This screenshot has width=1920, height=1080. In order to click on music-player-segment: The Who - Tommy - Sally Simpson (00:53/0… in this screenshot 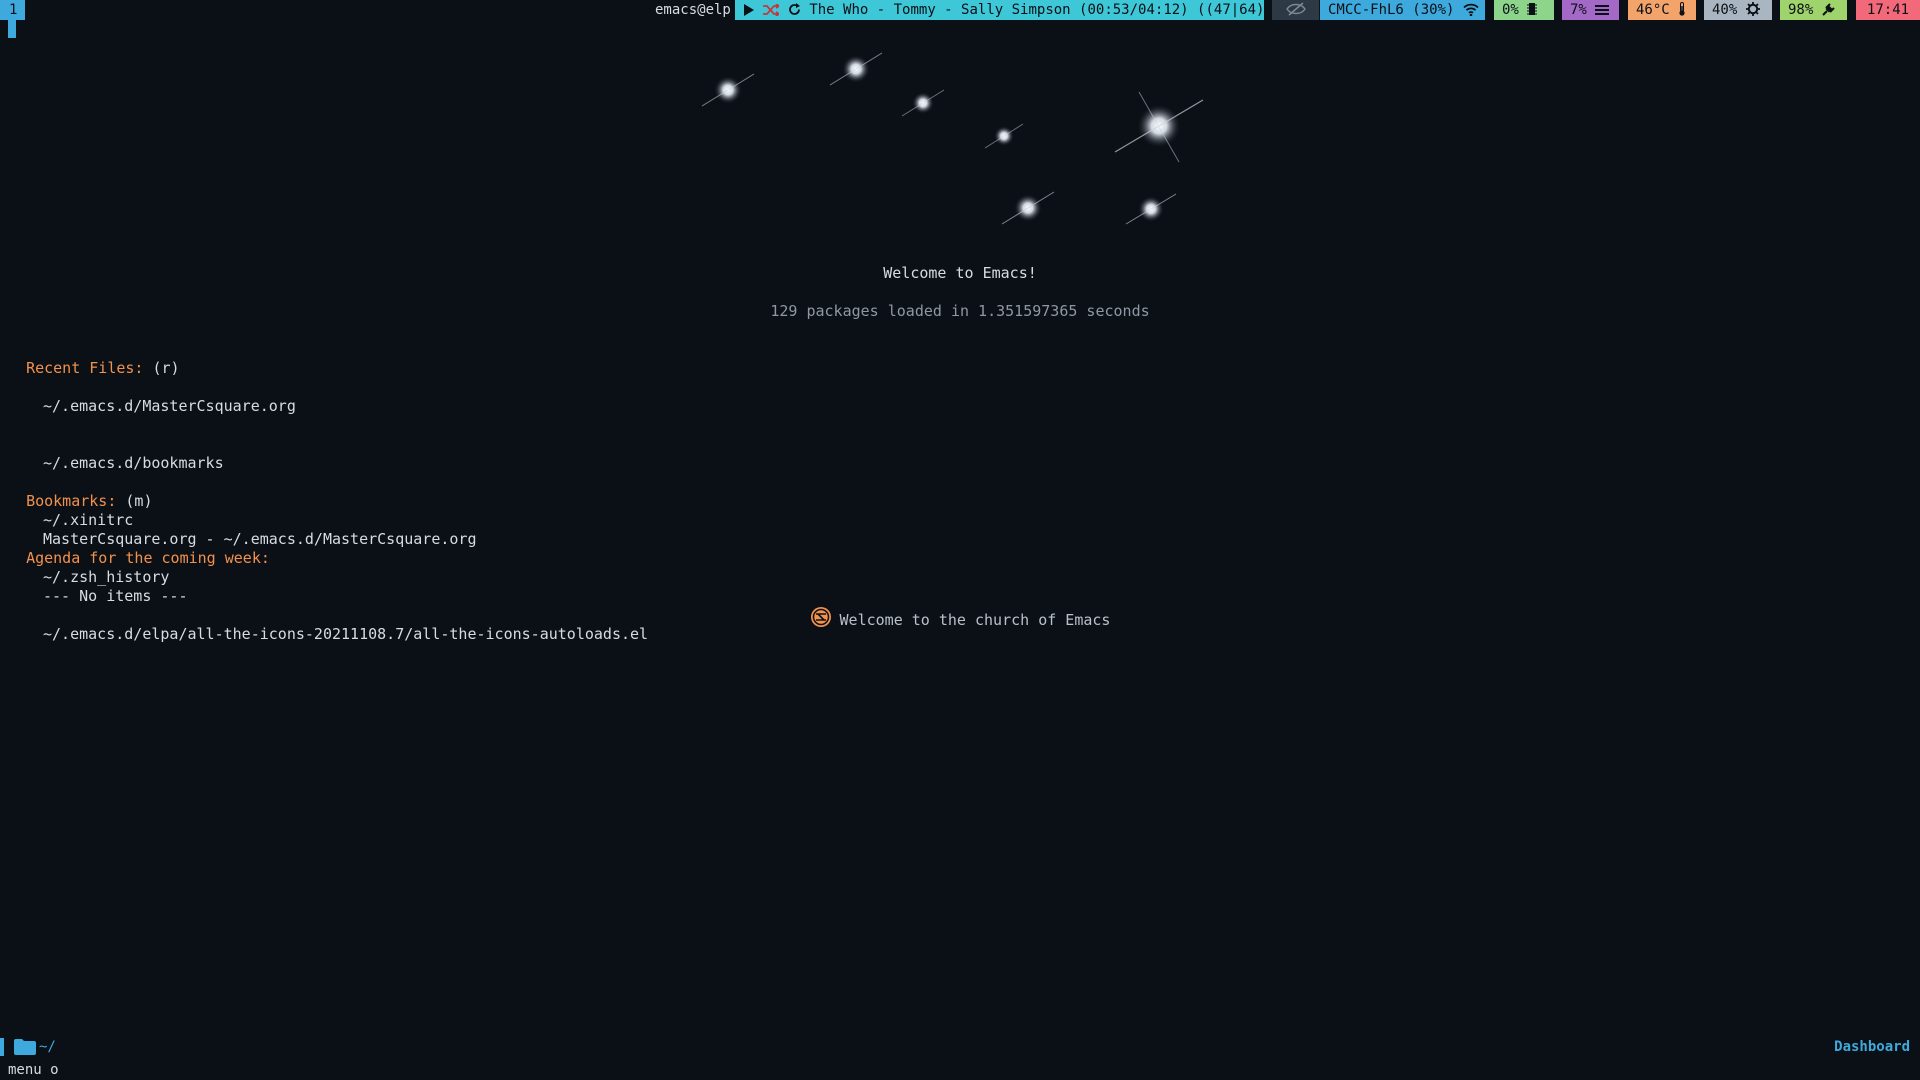, I will do `click(1014, 10)`.